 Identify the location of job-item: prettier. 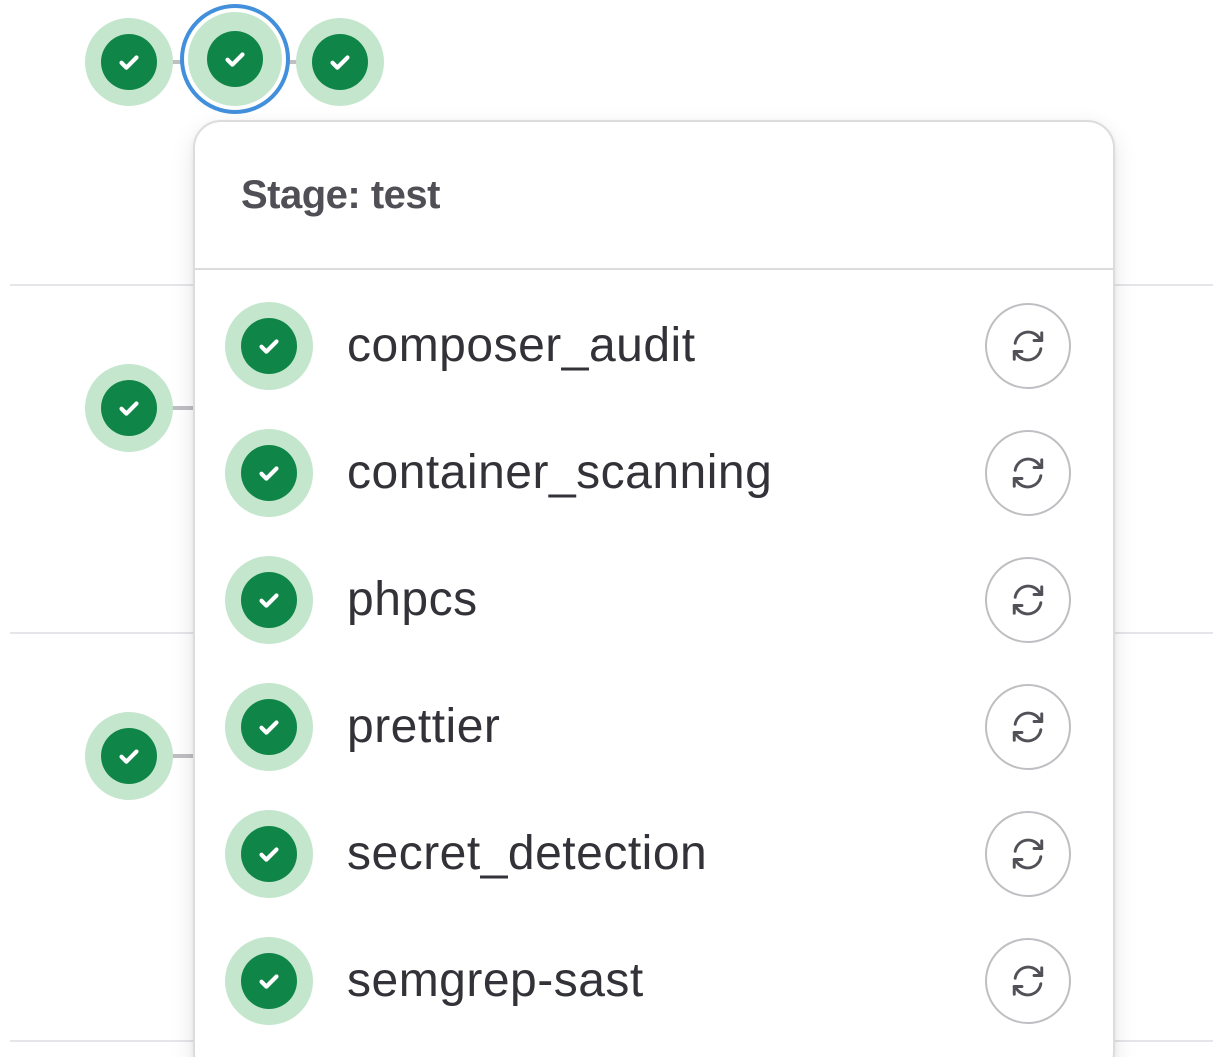
(654, 726).